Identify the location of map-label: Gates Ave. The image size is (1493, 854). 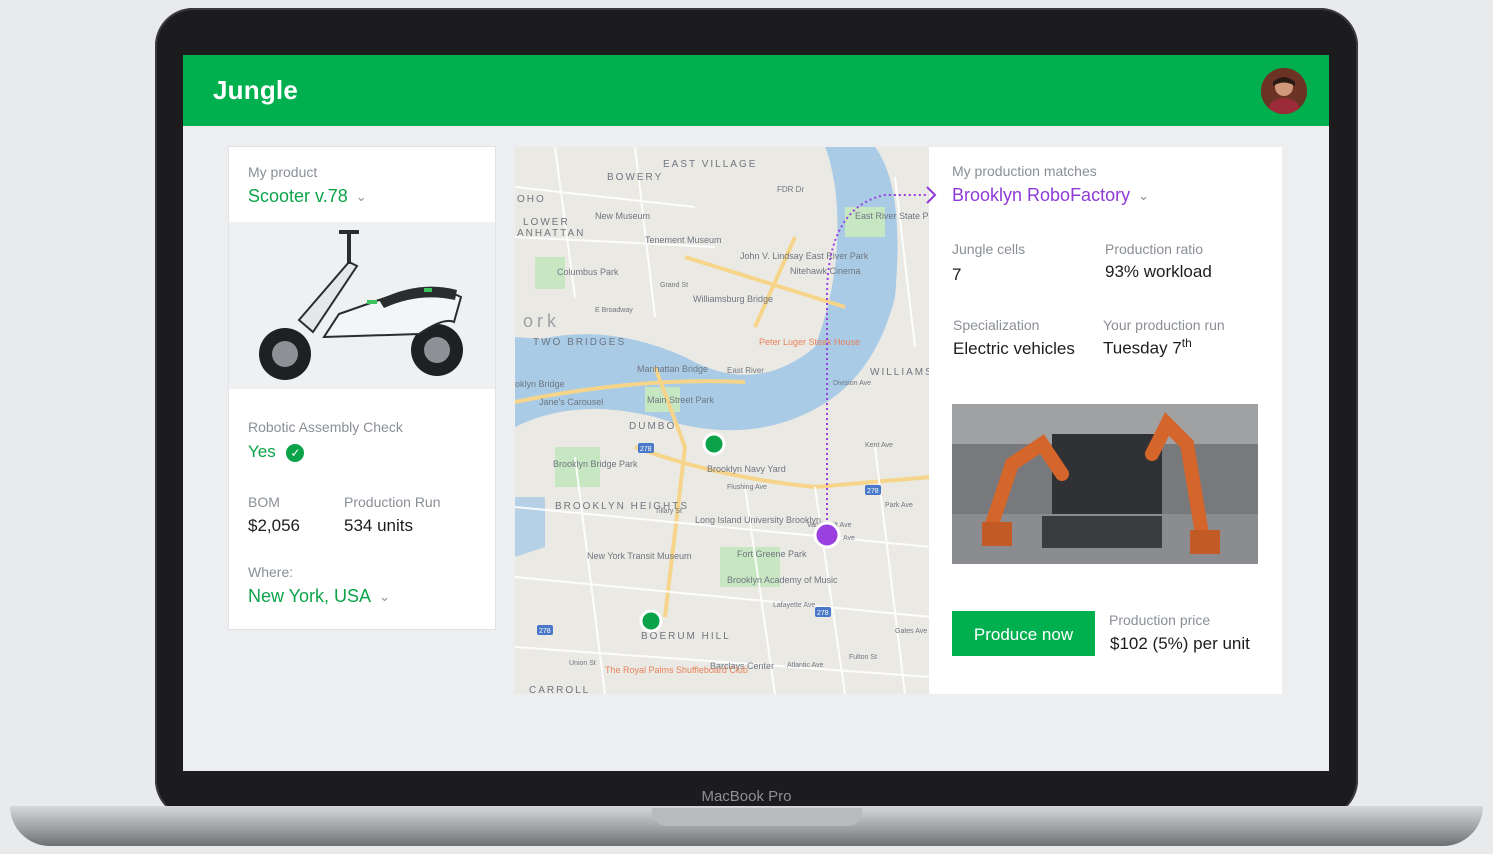
(911, 631).